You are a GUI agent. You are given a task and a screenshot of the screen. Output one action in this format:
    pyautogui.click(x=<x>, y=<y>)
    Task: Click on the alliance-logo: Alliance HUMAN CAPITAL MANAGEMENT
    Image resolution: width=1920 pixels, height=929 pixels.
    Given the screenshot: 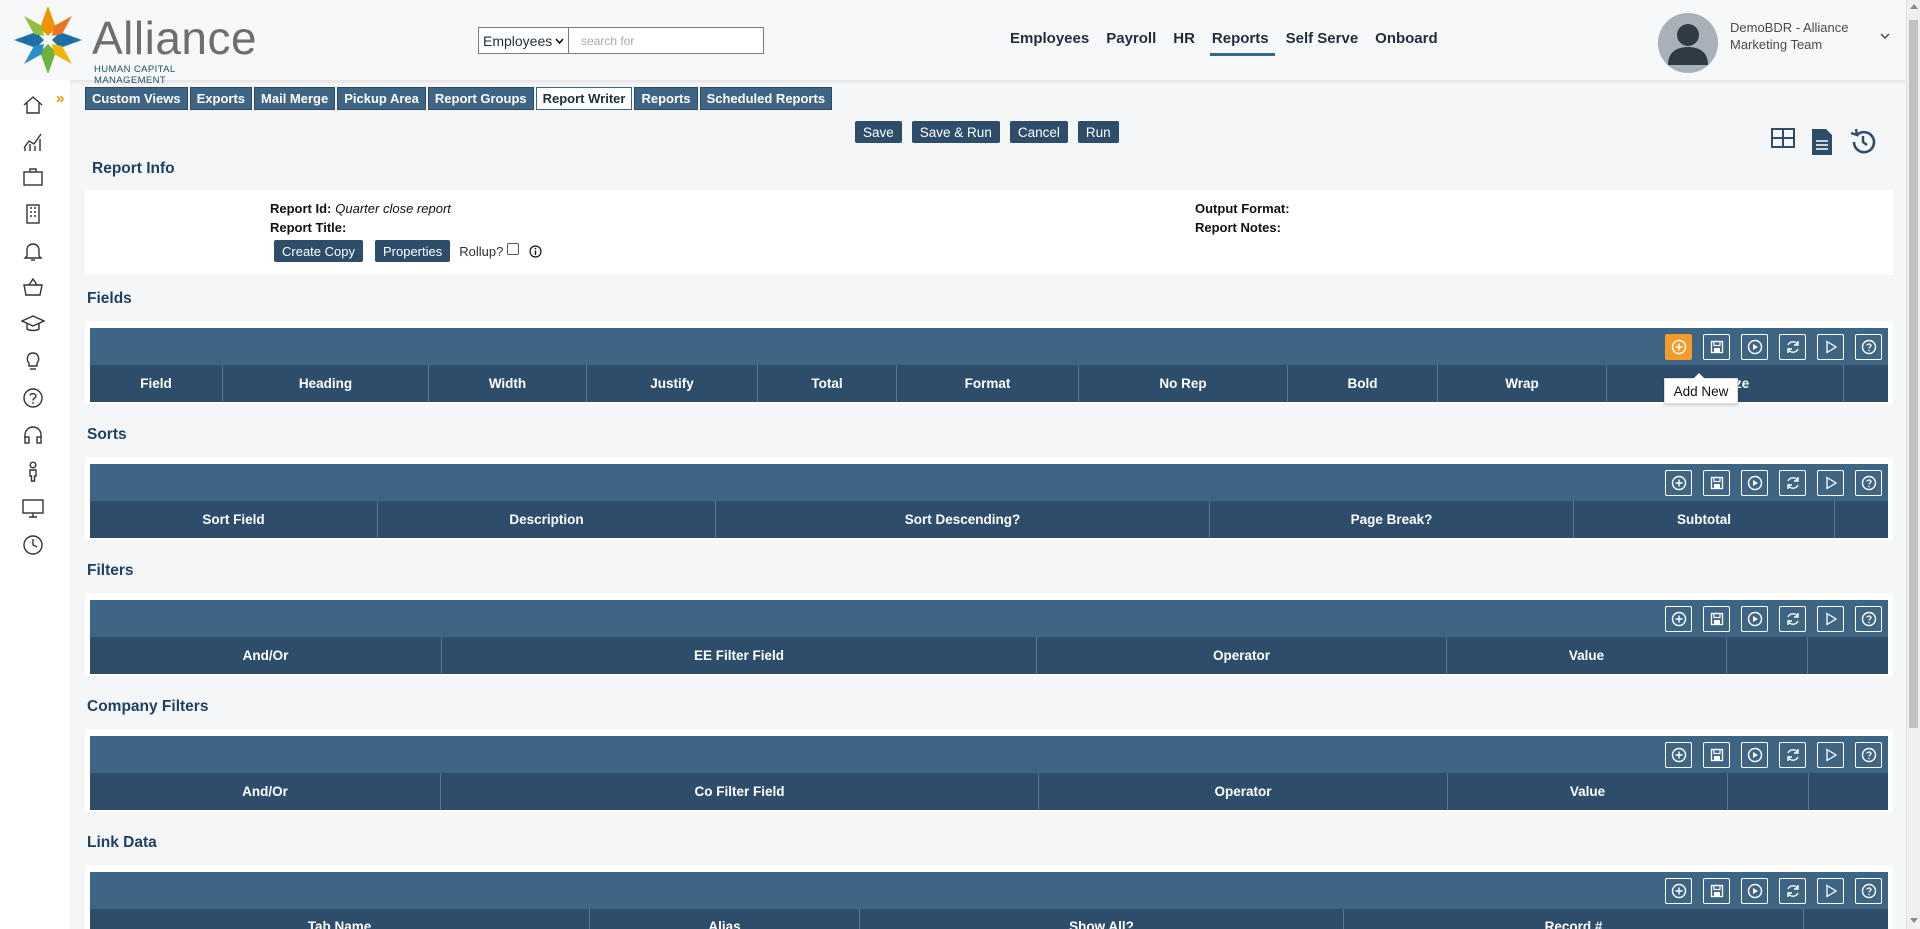 What is the action you would take?
    pyautogui.click(x=133, y=44)
    